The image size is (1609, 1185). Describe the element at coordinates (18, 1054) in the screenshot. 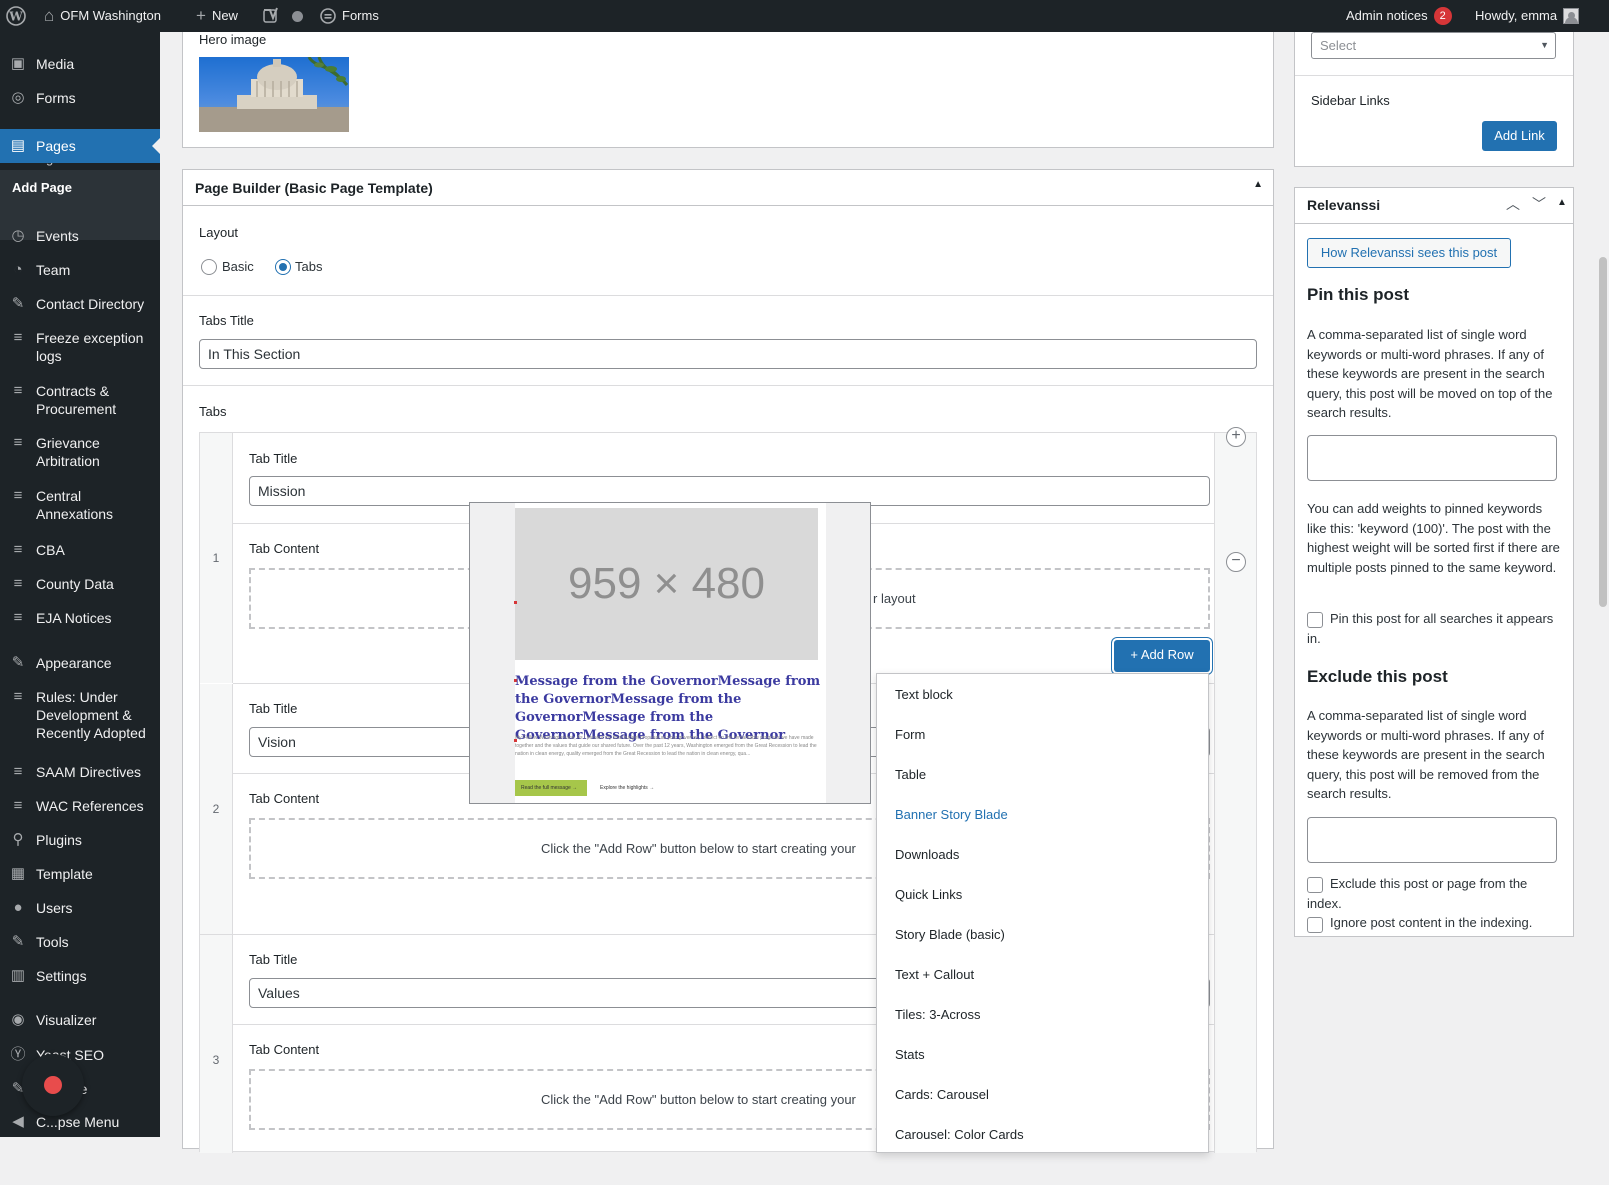

I see `yoast-icon: Ⓨ` at that location.